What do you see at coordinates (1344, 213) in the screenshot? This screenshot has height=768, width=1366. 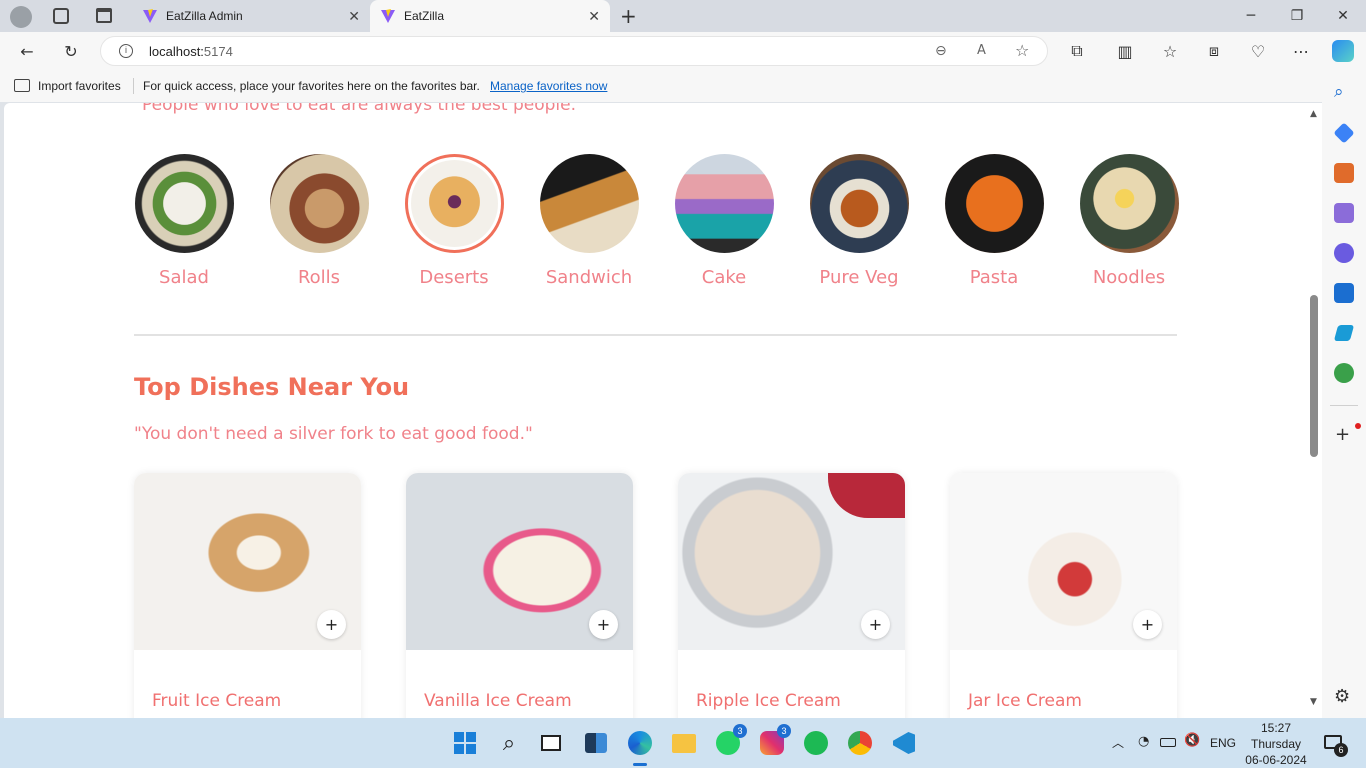 I see `games-icon` at bounding box center [1344, 213].